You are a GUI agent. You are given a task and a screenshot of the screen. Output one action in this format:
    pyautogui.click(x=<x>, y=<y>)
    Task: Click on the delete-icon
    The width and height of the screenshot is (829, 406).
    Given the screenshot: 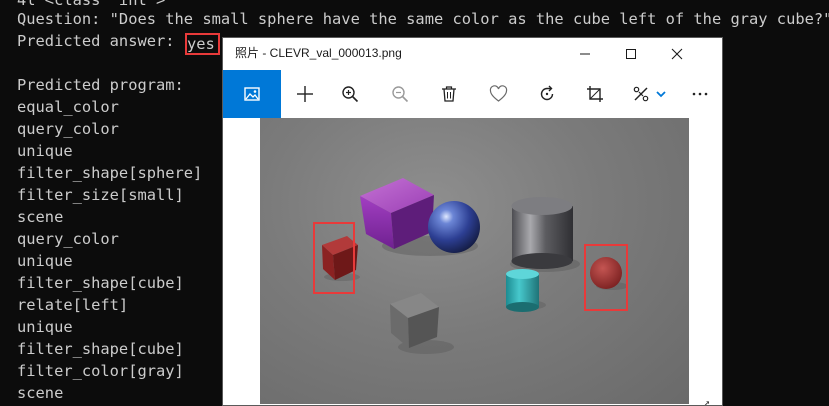 What is the action you would take?
    pyautogui.click(x=449, y=94)
    